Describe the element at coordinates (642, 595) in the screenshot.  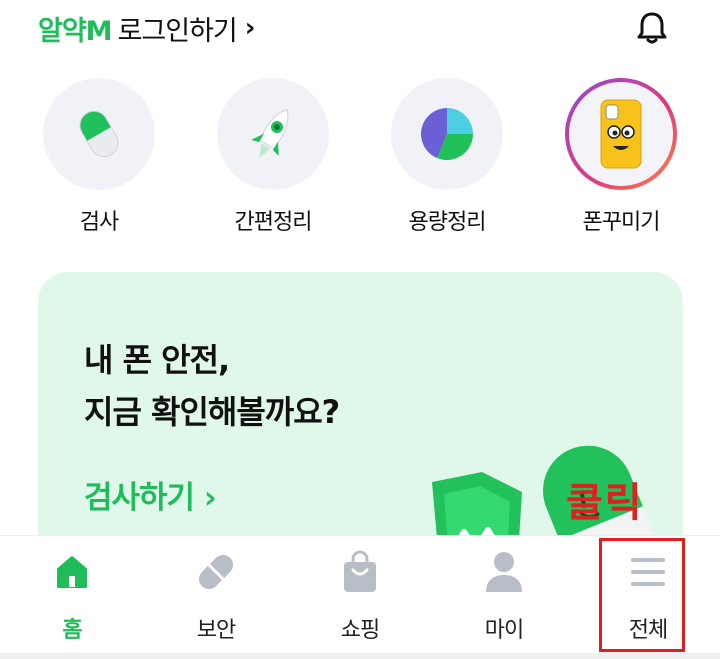
I see `highlight-box` at that location.